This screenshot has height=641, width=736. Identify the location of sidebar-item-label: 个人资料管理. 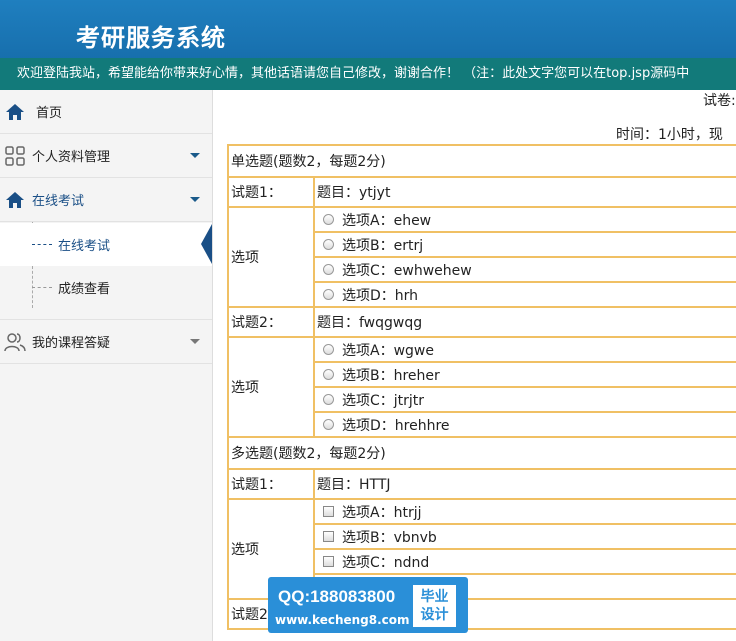
(71, 157).